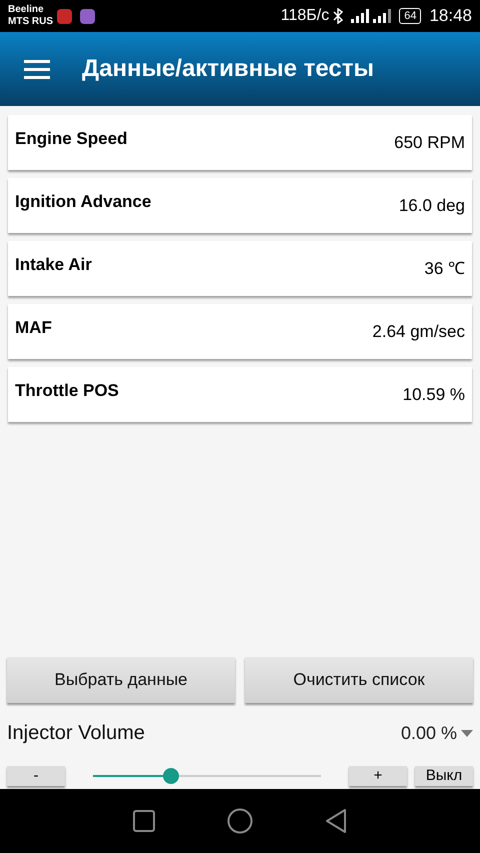 This screenshot has height=853, width=480. What do you see at coordinates (71, 139) in the screenshot?
I see `parameter-name: Engine Speed` at bounding box center [71, 139].